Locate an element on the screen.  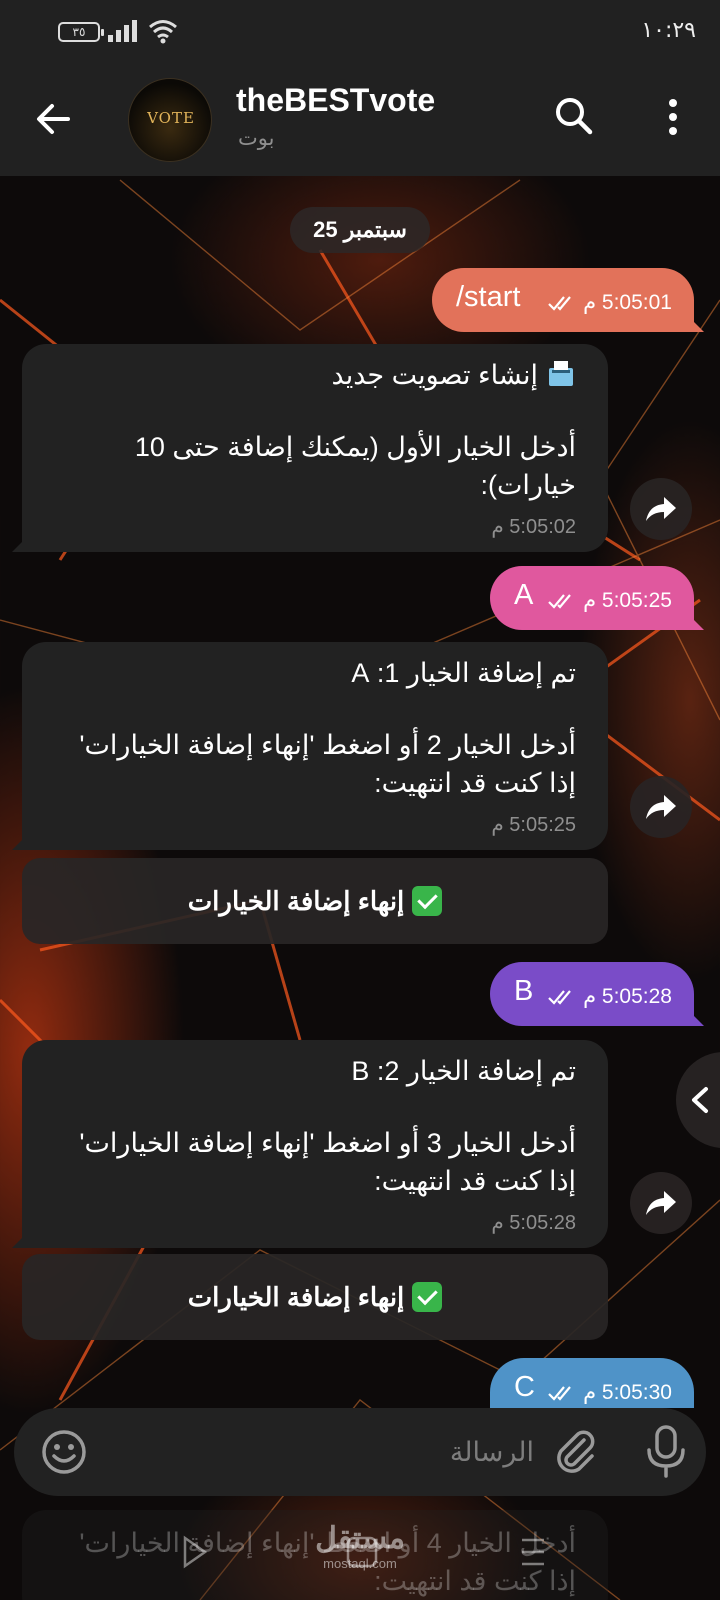
message-title: تم إضافة الخيار 1: A is located at coordinates (463, 673).